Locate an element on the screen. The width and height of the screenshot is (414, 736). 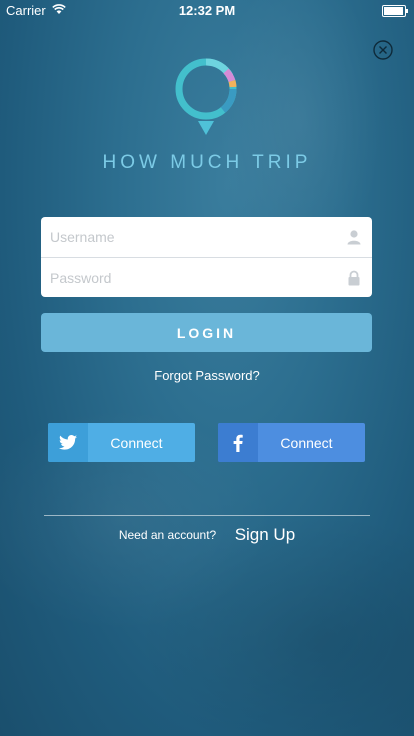
app-logo is located at coordinates (206, 97).